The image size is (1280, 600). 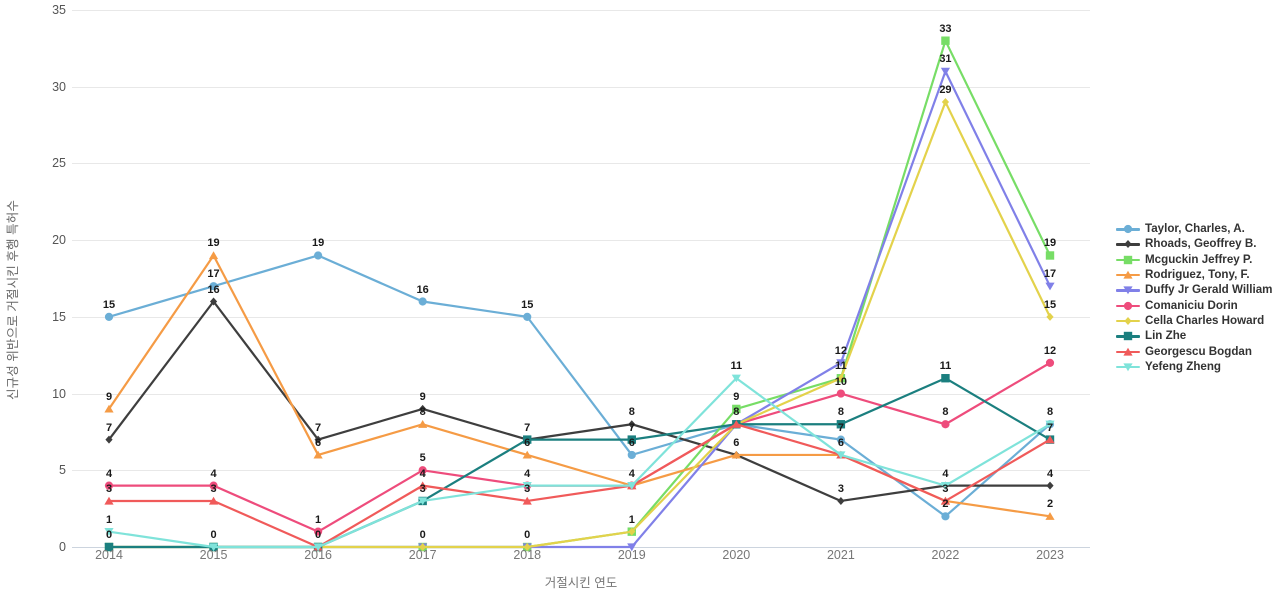 I want to click on legend-label: Rodriguez, Tony, F., so click(x=1197, y=275).